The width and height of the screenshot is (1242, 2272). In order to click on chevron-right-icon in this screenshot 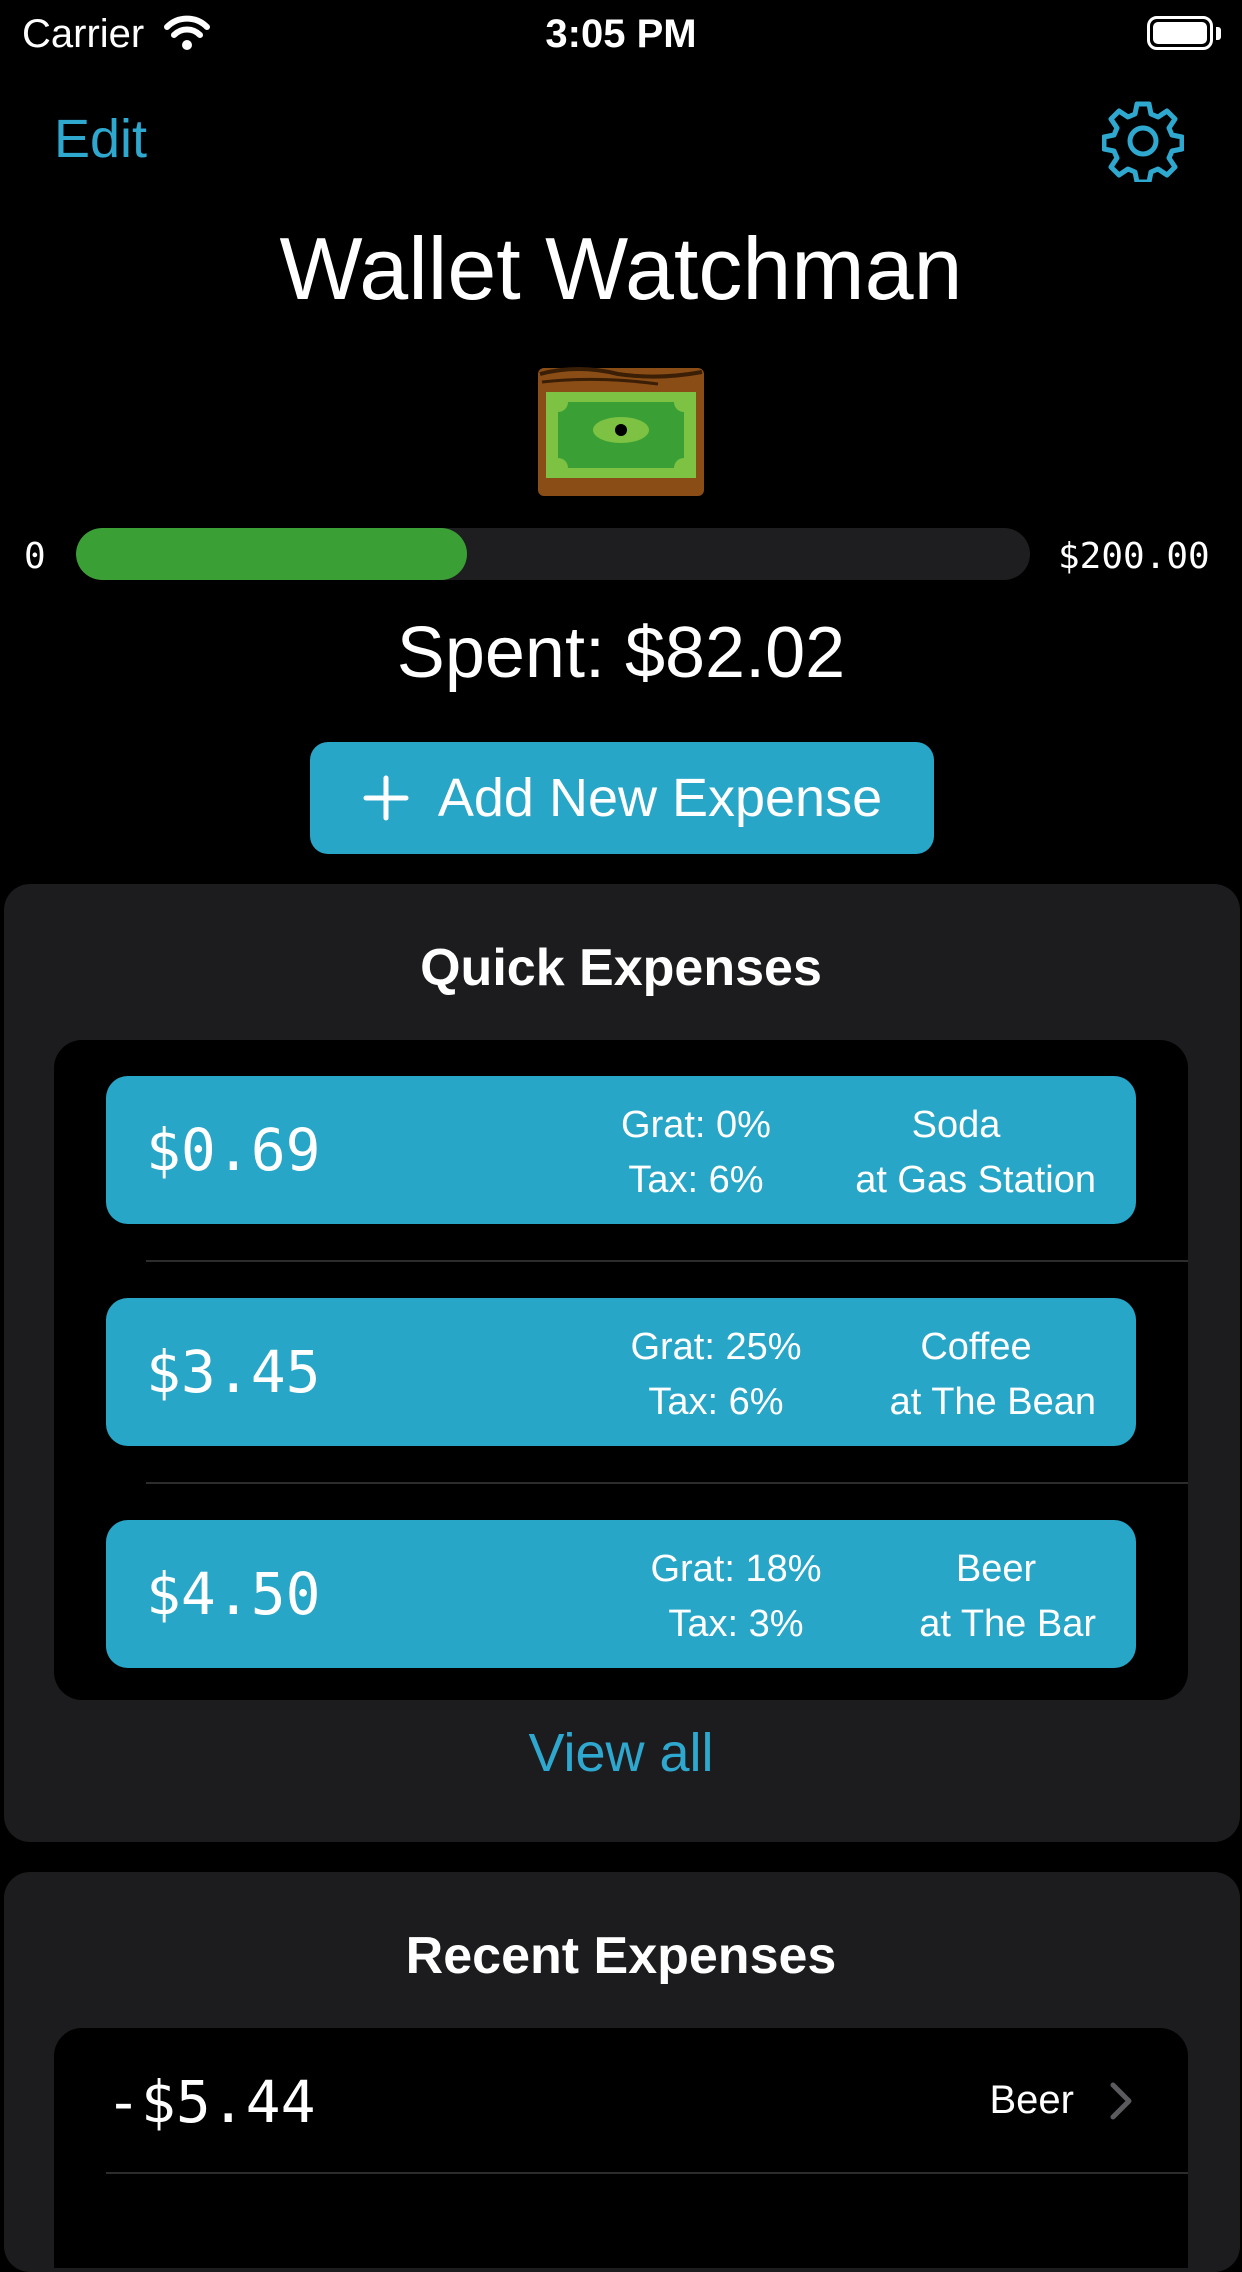, I will do `click(1121, 2101)`.